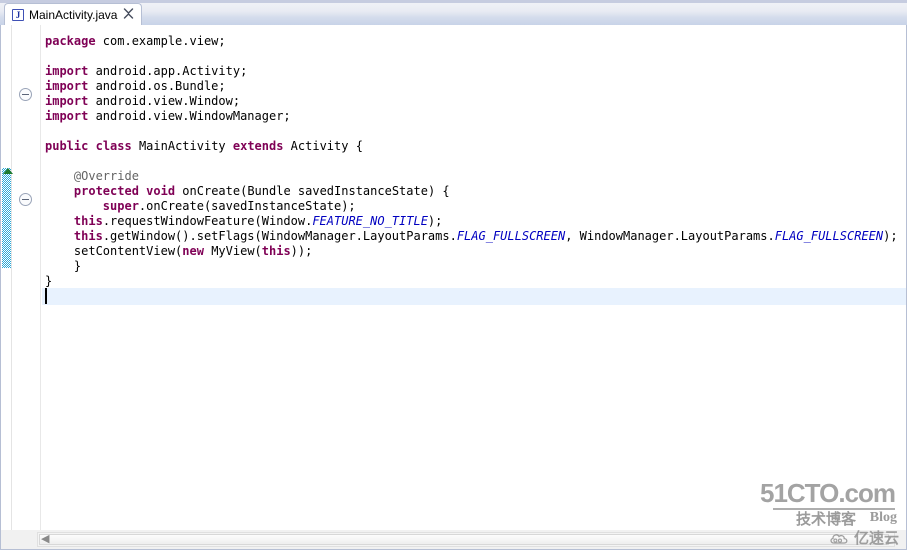 Image resolution: width=907 pixels, height=558 pixels. Describe the element at coordinates (168, 71) in the screenshot. I see `code-token: android.app.Activity;` at that location.